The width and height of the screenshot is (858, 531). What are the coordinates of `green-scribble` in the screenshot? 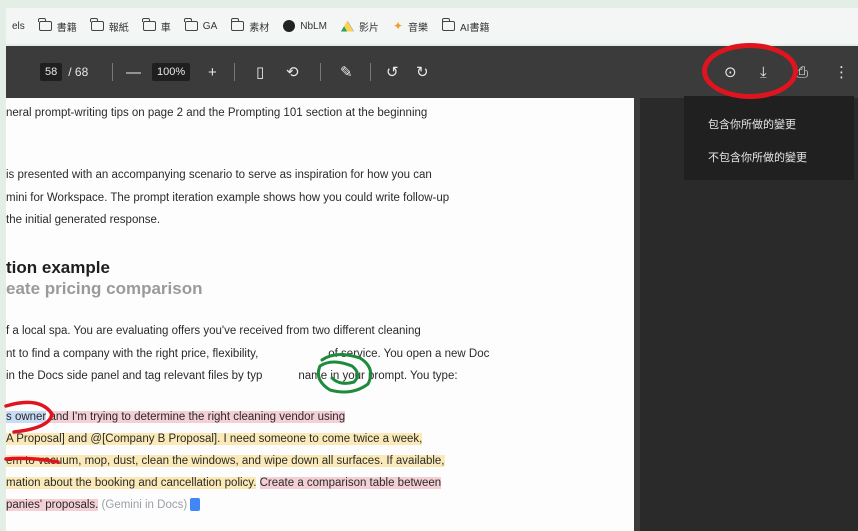 It's located at (344, 373).